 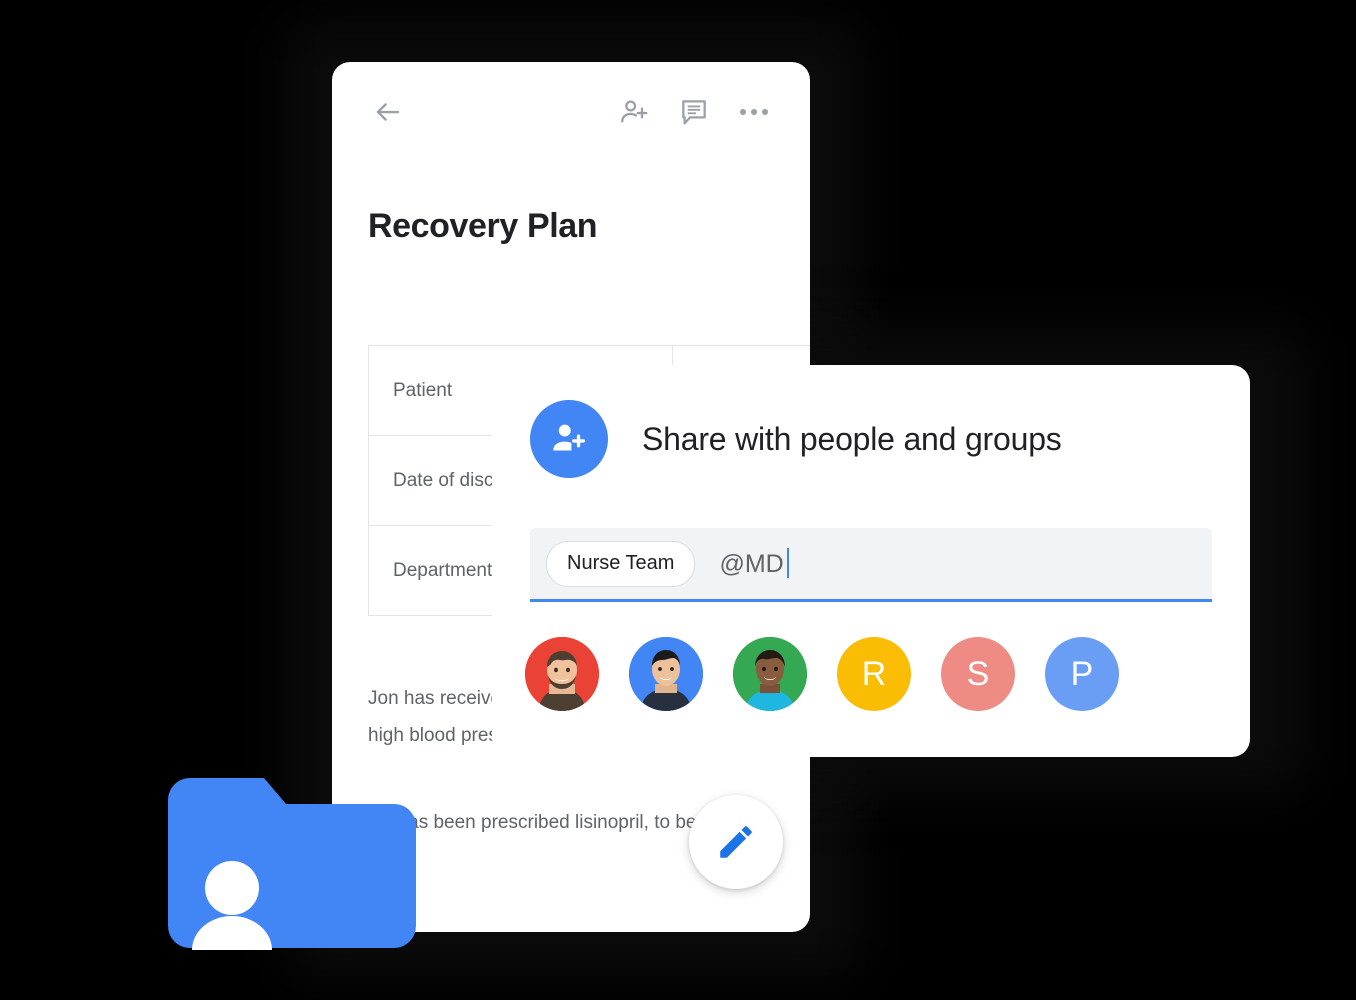 I want to click on share-dialog-header: Share with people and groups, so click(x=796, y=439).